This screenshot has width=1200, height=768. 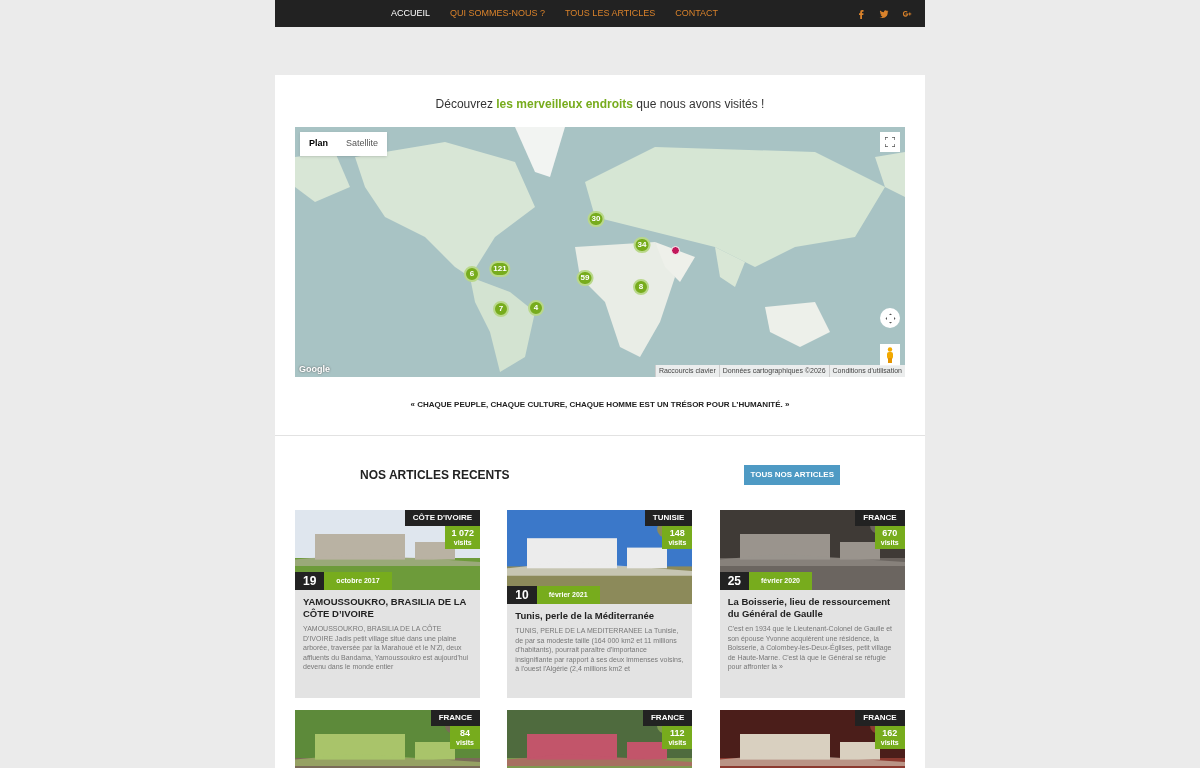 What do you see at coordinates (610, 13) in the screenshot?
I see `nav-link: TOUS LES ARTICLES` at bounding box center [610, 13].